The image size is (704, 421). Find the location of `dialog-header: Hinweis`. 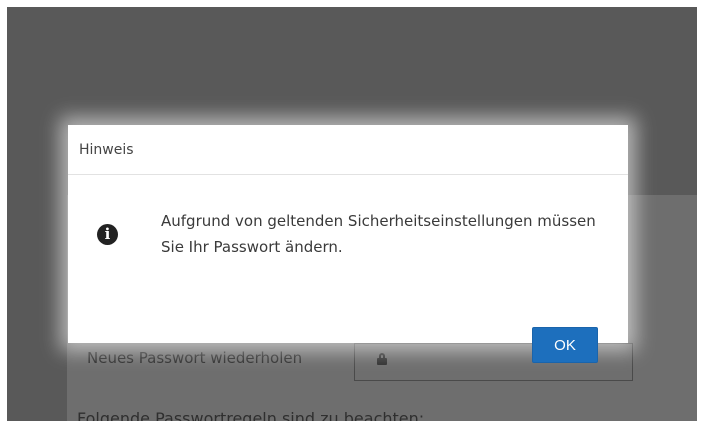

dialog-header: Hinweis is located at coordinates (348, 150).